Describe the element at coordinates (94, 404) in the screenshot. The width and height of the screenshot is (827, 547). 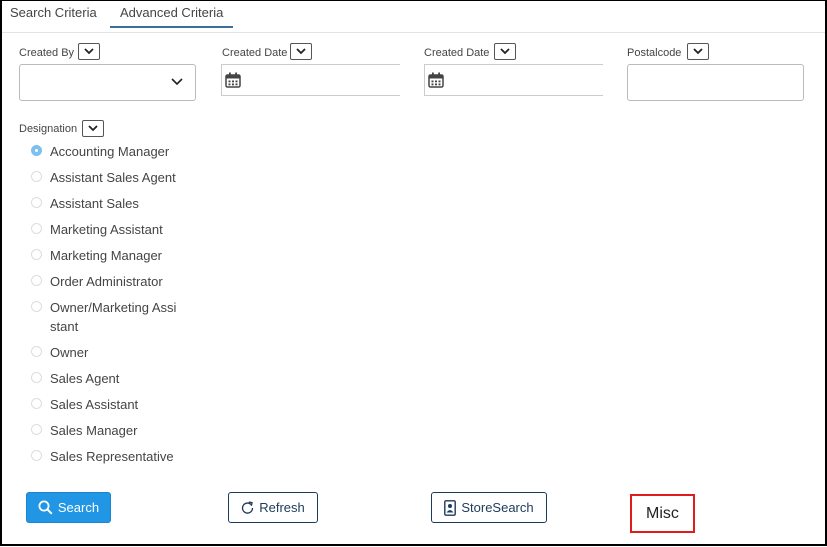
I see `designation-option-label: Sales Assistant` at that location.